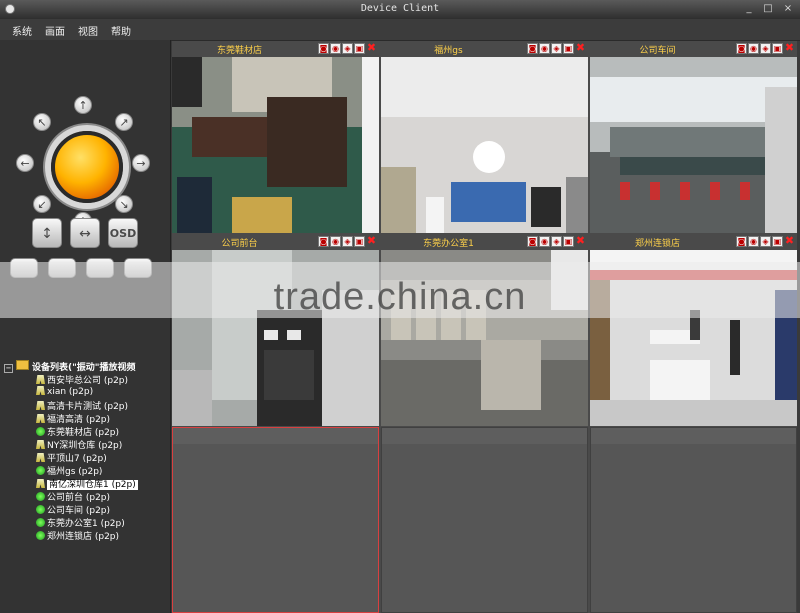 The width and height of the screenshot is (800, 613). What do you see at coordinates (86, 509) in the screenshot?
I see `tree-item: 公司车间 (p2p)` at bounding box center [86, 509].